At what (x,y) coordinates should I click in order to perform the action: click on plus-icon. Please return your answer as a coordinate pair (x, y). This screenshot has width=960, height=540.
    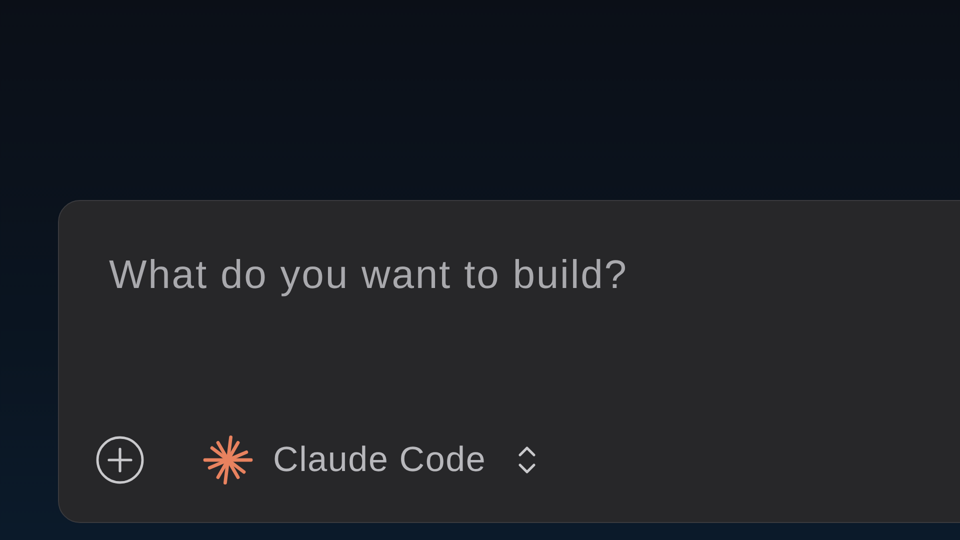
    Looking at the image, I should click on (120, 460).